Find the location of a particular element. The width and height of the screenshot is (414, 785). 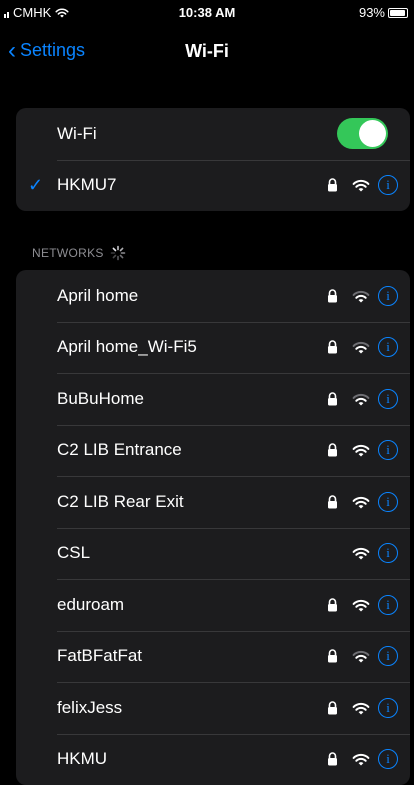

wifi-toggle-row: Wi-Fi is located at coordinates (213, 134).